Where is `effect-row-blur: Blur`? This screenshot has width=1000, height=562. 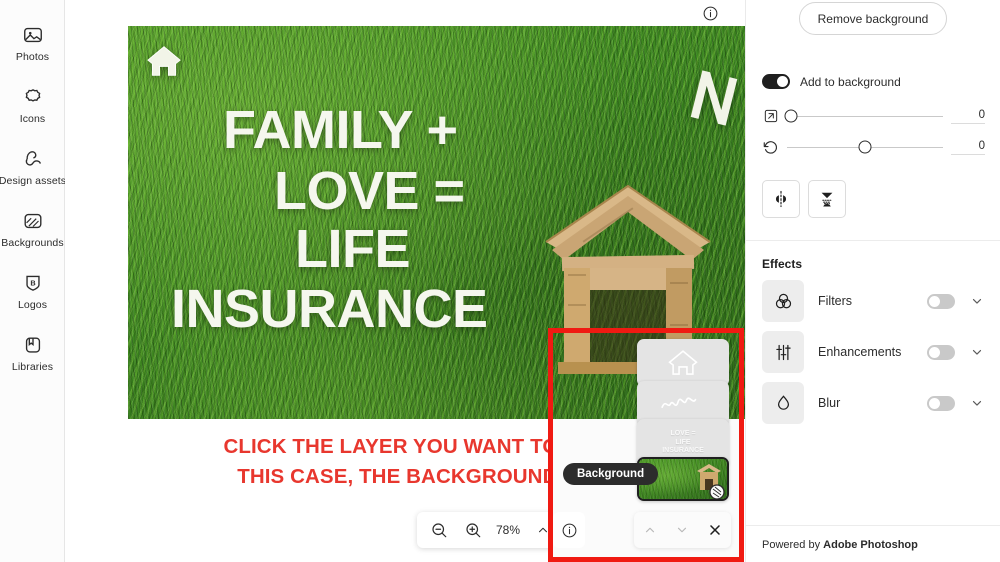 effect-row-blur: Blur is located at coordinates (873, 403).